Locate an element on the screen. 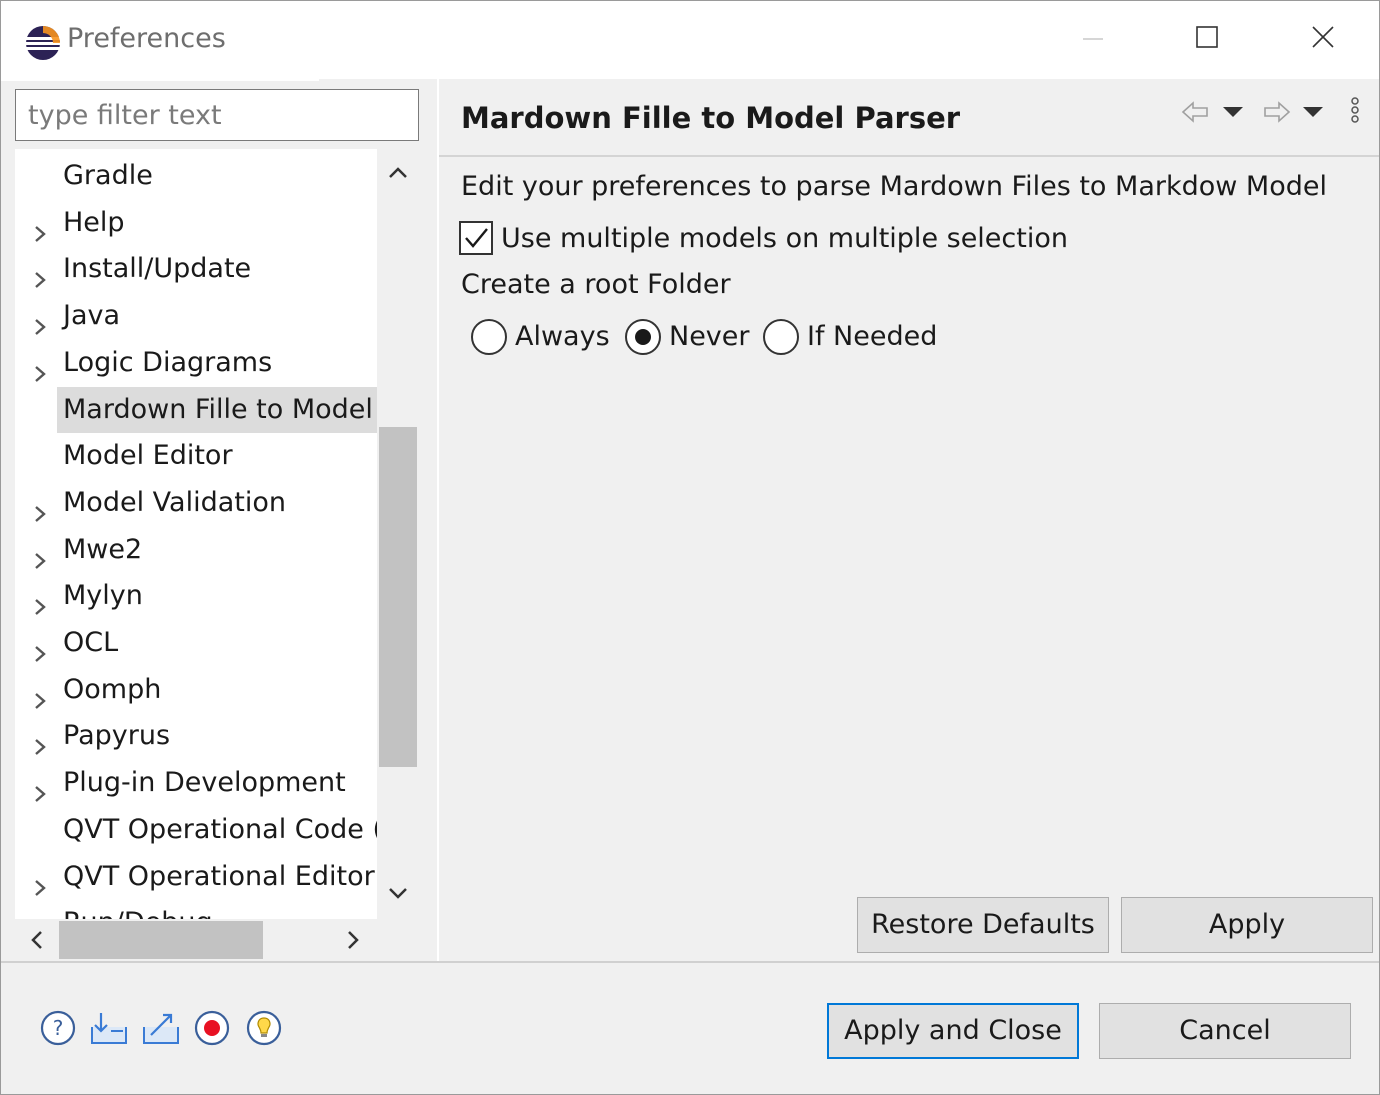  minimize-button is located at coordinates (1093, 39).